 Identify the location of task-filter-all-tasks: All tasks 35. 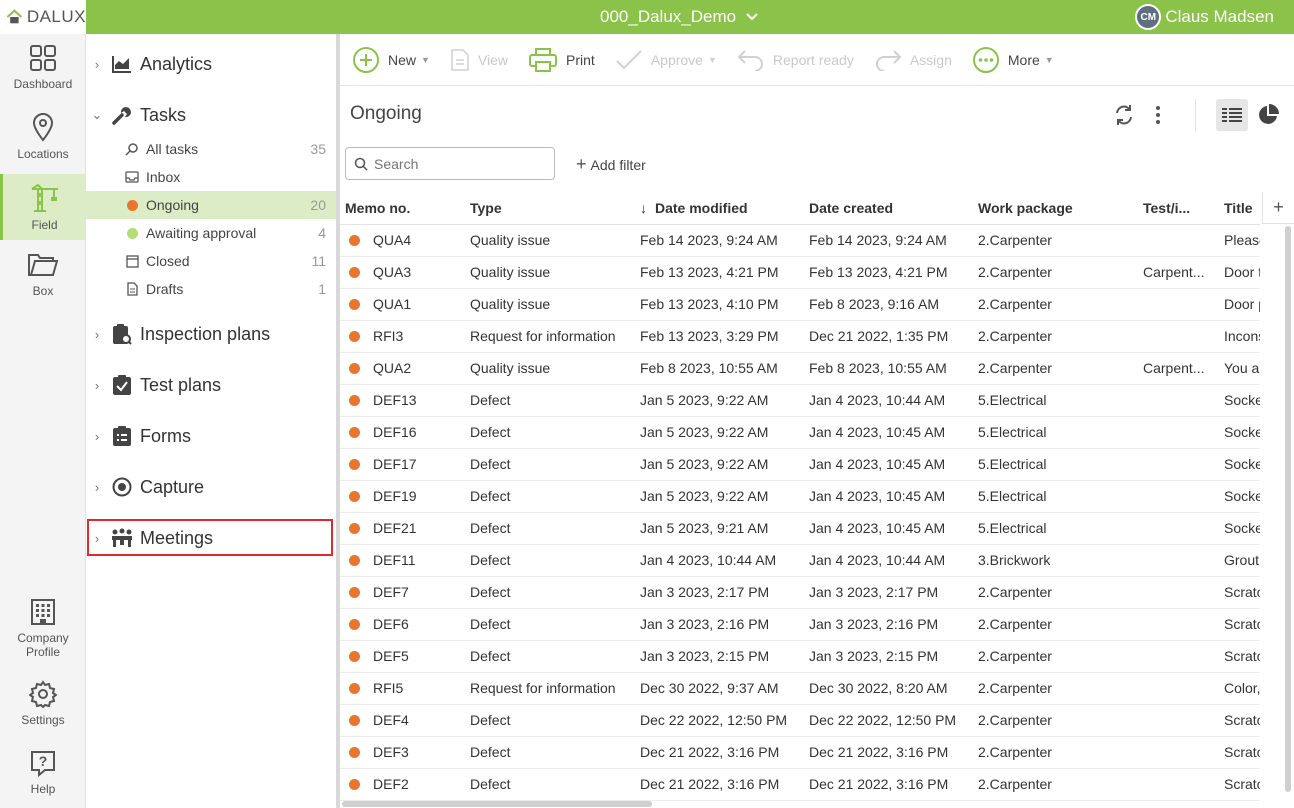
(211, 149).